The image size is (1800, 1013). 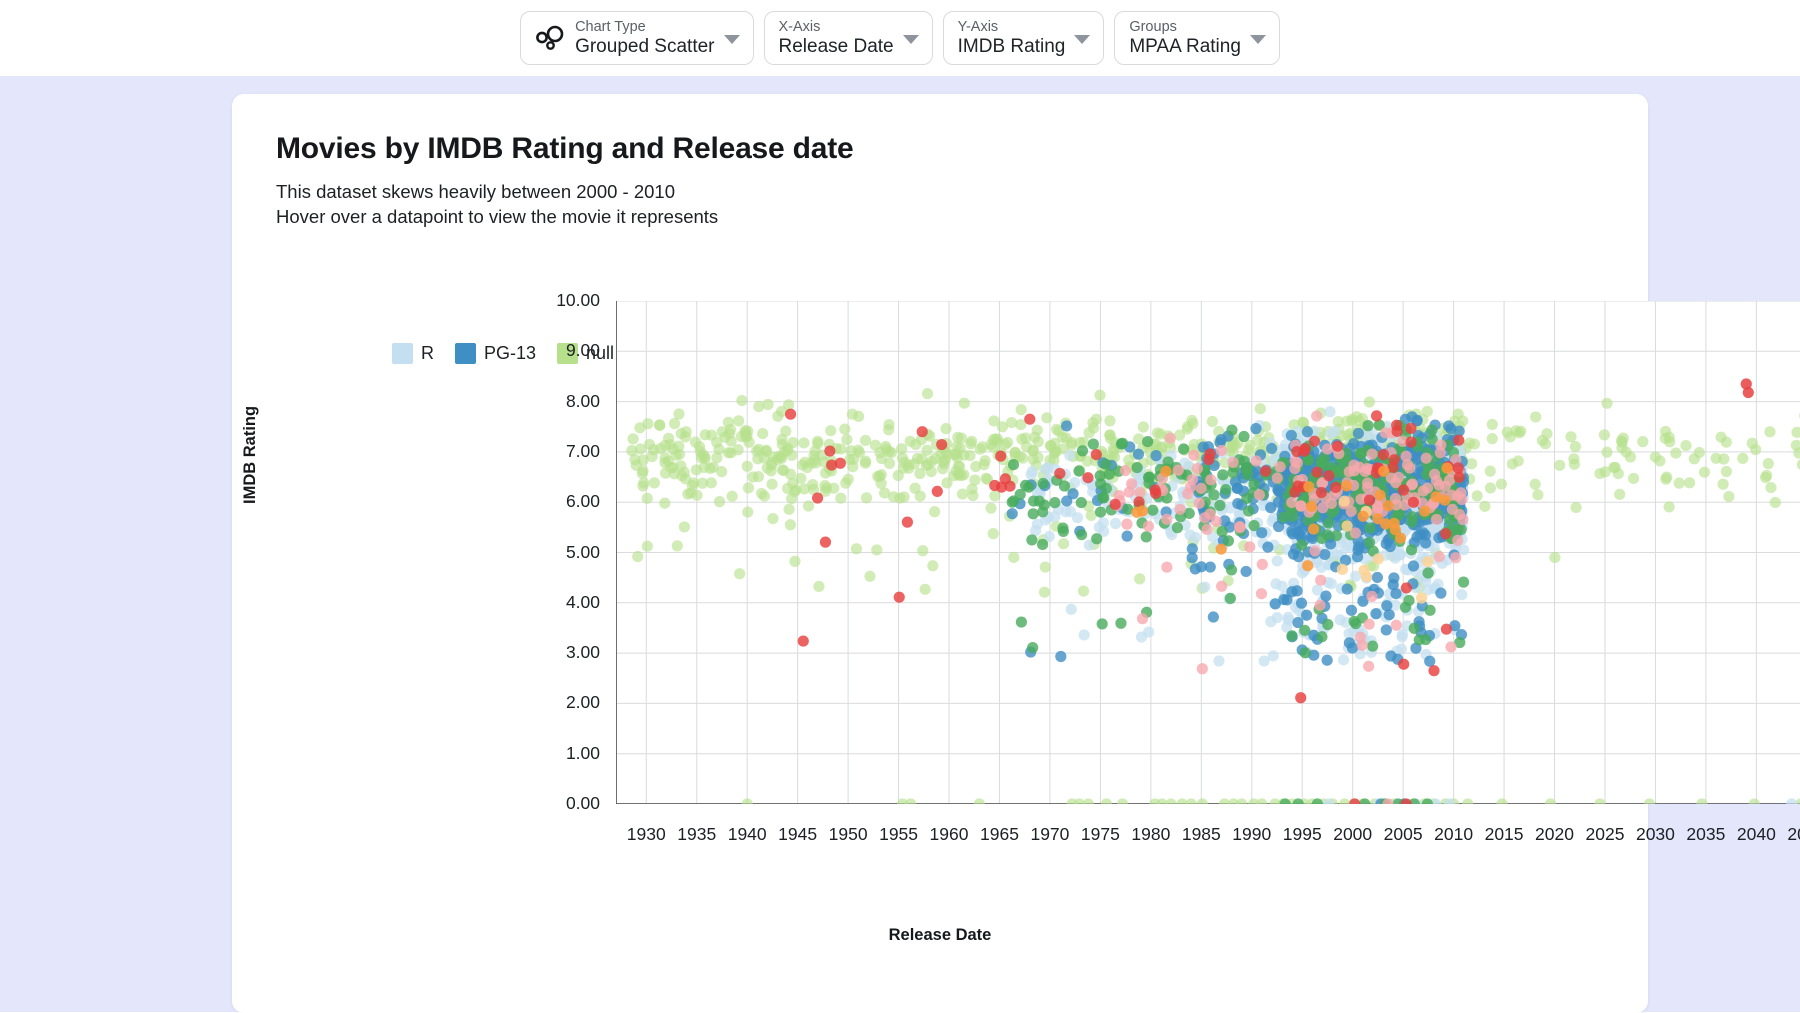 What do you see at coordinates (848, 38) in the screenshot?
I see `x-axis-dropdown: X-Axis Release Date` at bounding box center [848, 38].